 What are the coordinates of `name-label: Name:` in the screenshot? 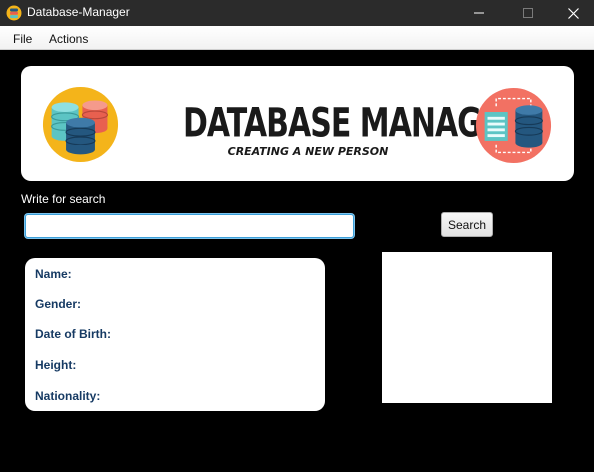 It's located at (53, 274).